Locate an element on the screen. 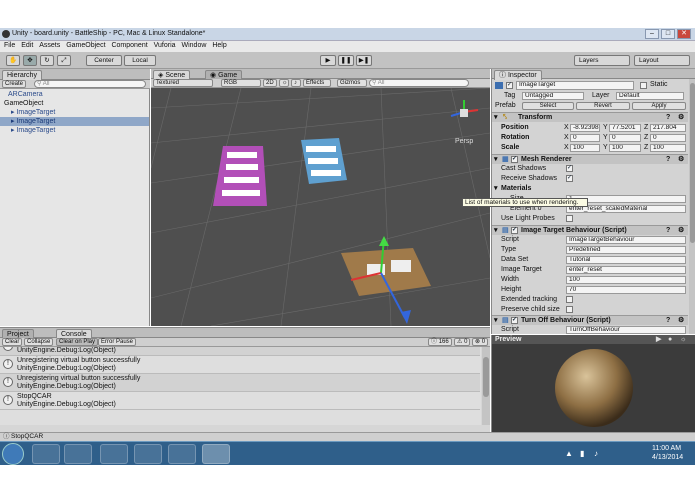 This screenshot has width=695, height=494. maximize-button: □ is located at coordinates (668, 34).